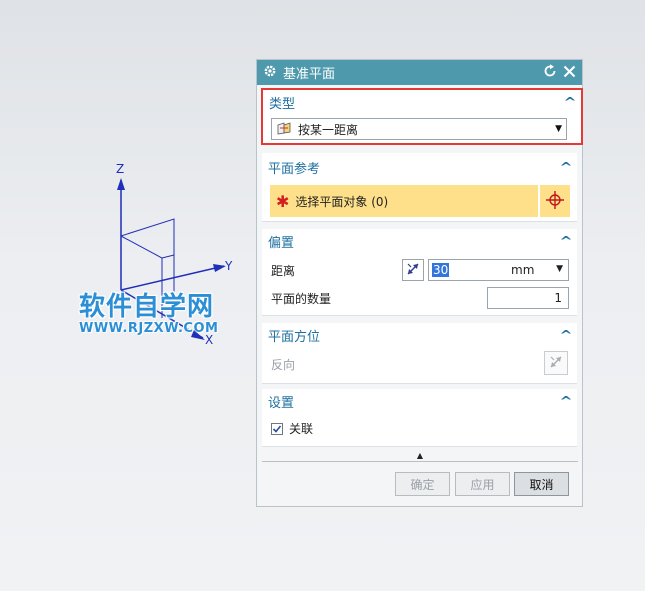 This screenshot has width=645, height=591. Describe the element at coordinates (419, 72) in the screenshot. I see `dialog-titlebar: 基准平面` at that location.